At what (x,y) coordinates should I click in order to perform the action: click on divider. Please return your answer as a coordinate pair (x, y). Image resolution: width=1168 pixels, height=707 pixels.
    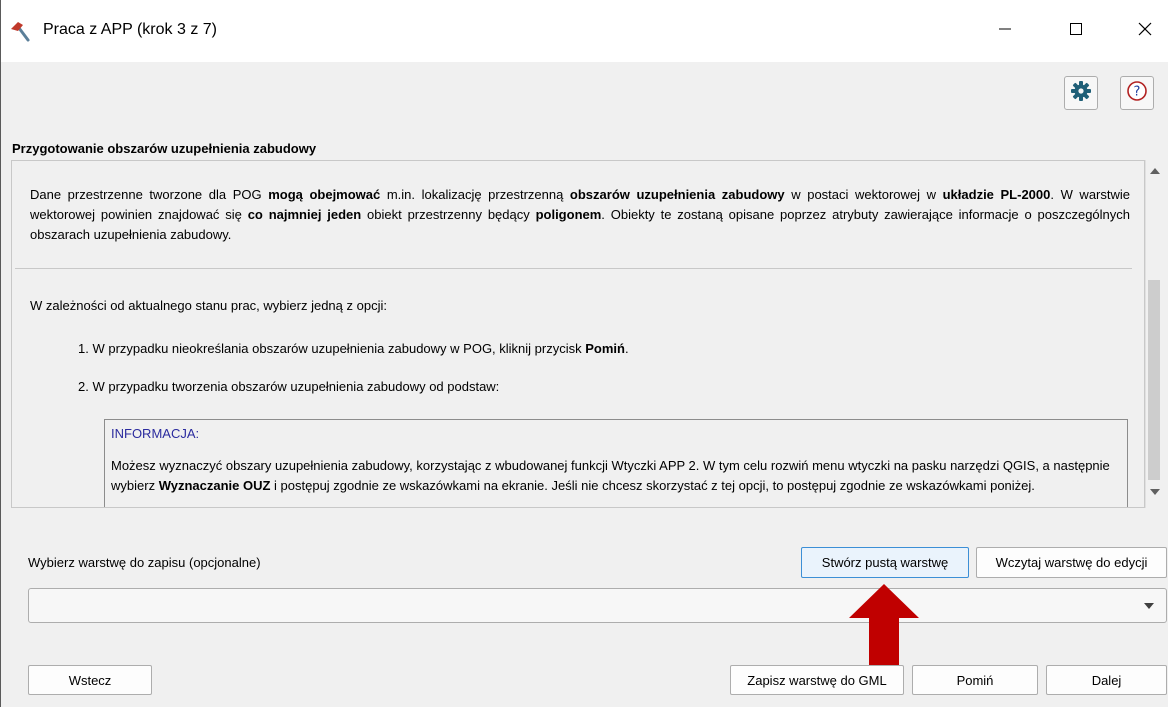
    Looking at the image, I should click on (573, 268).